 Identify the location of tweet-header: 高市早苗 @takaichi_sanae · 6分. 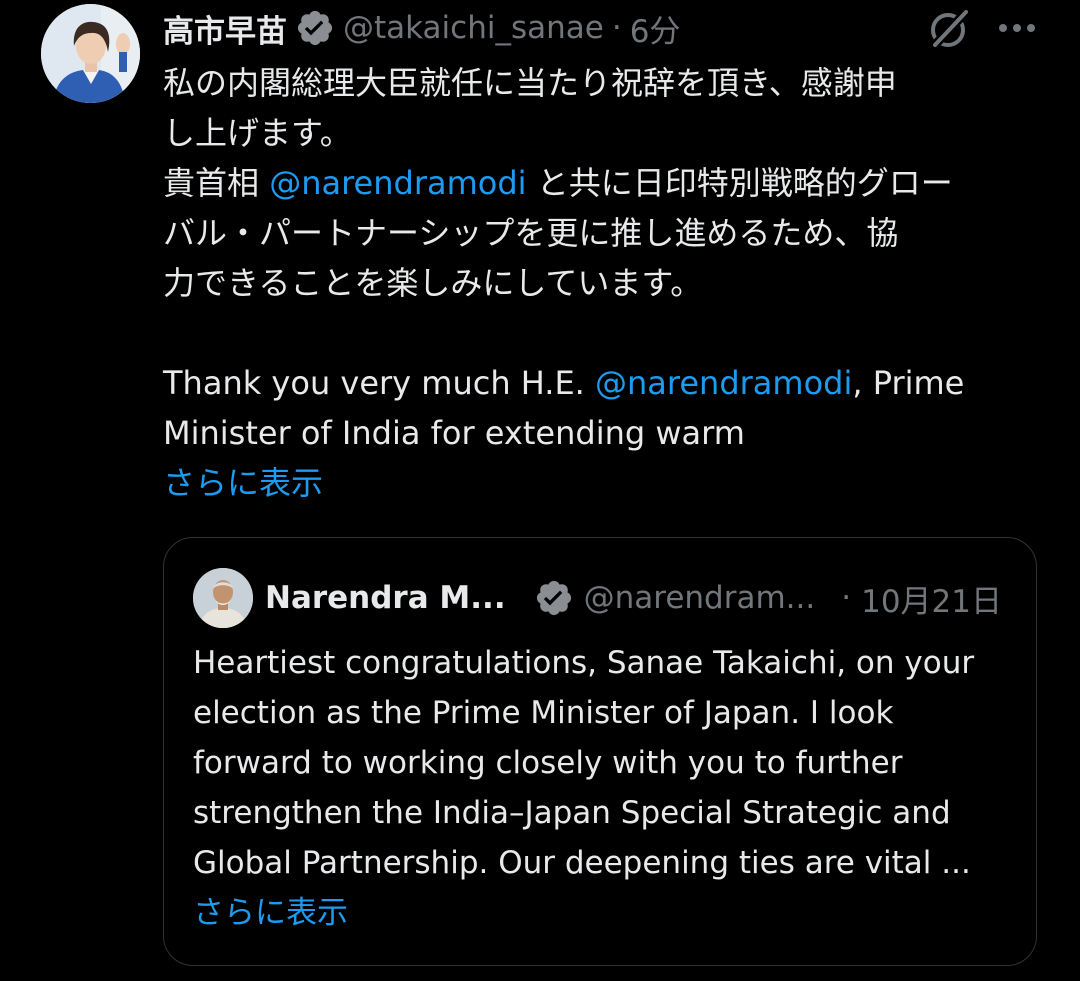
(421, 28).